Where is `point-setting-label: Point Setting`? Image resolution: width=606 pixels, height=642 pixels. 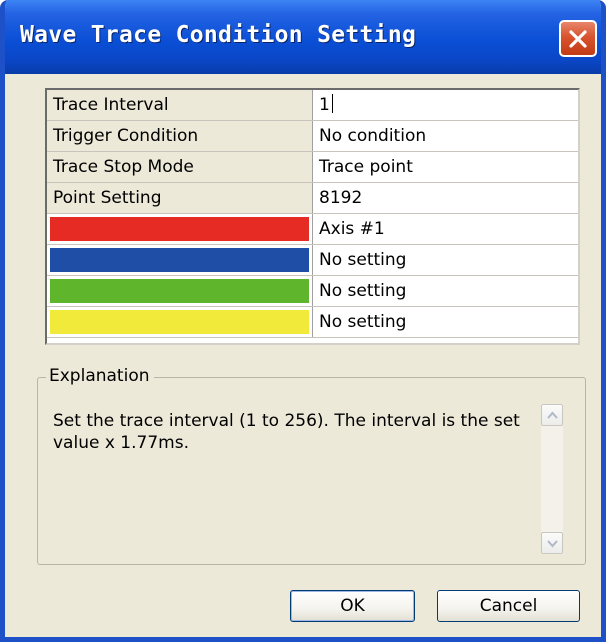
point-setting-label: Point Setting is located at coordinates (180, 198).